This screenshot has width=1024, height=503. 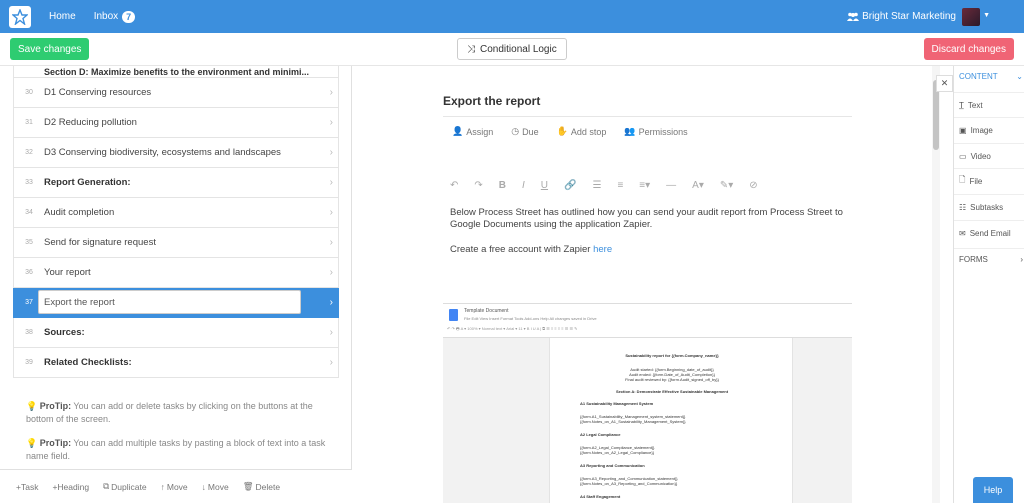 What do you see at coordinates (531, 249) in the screenshot?
I see `content-link-line: Create a free account with Zapier here` at bounding box center [531, 249].